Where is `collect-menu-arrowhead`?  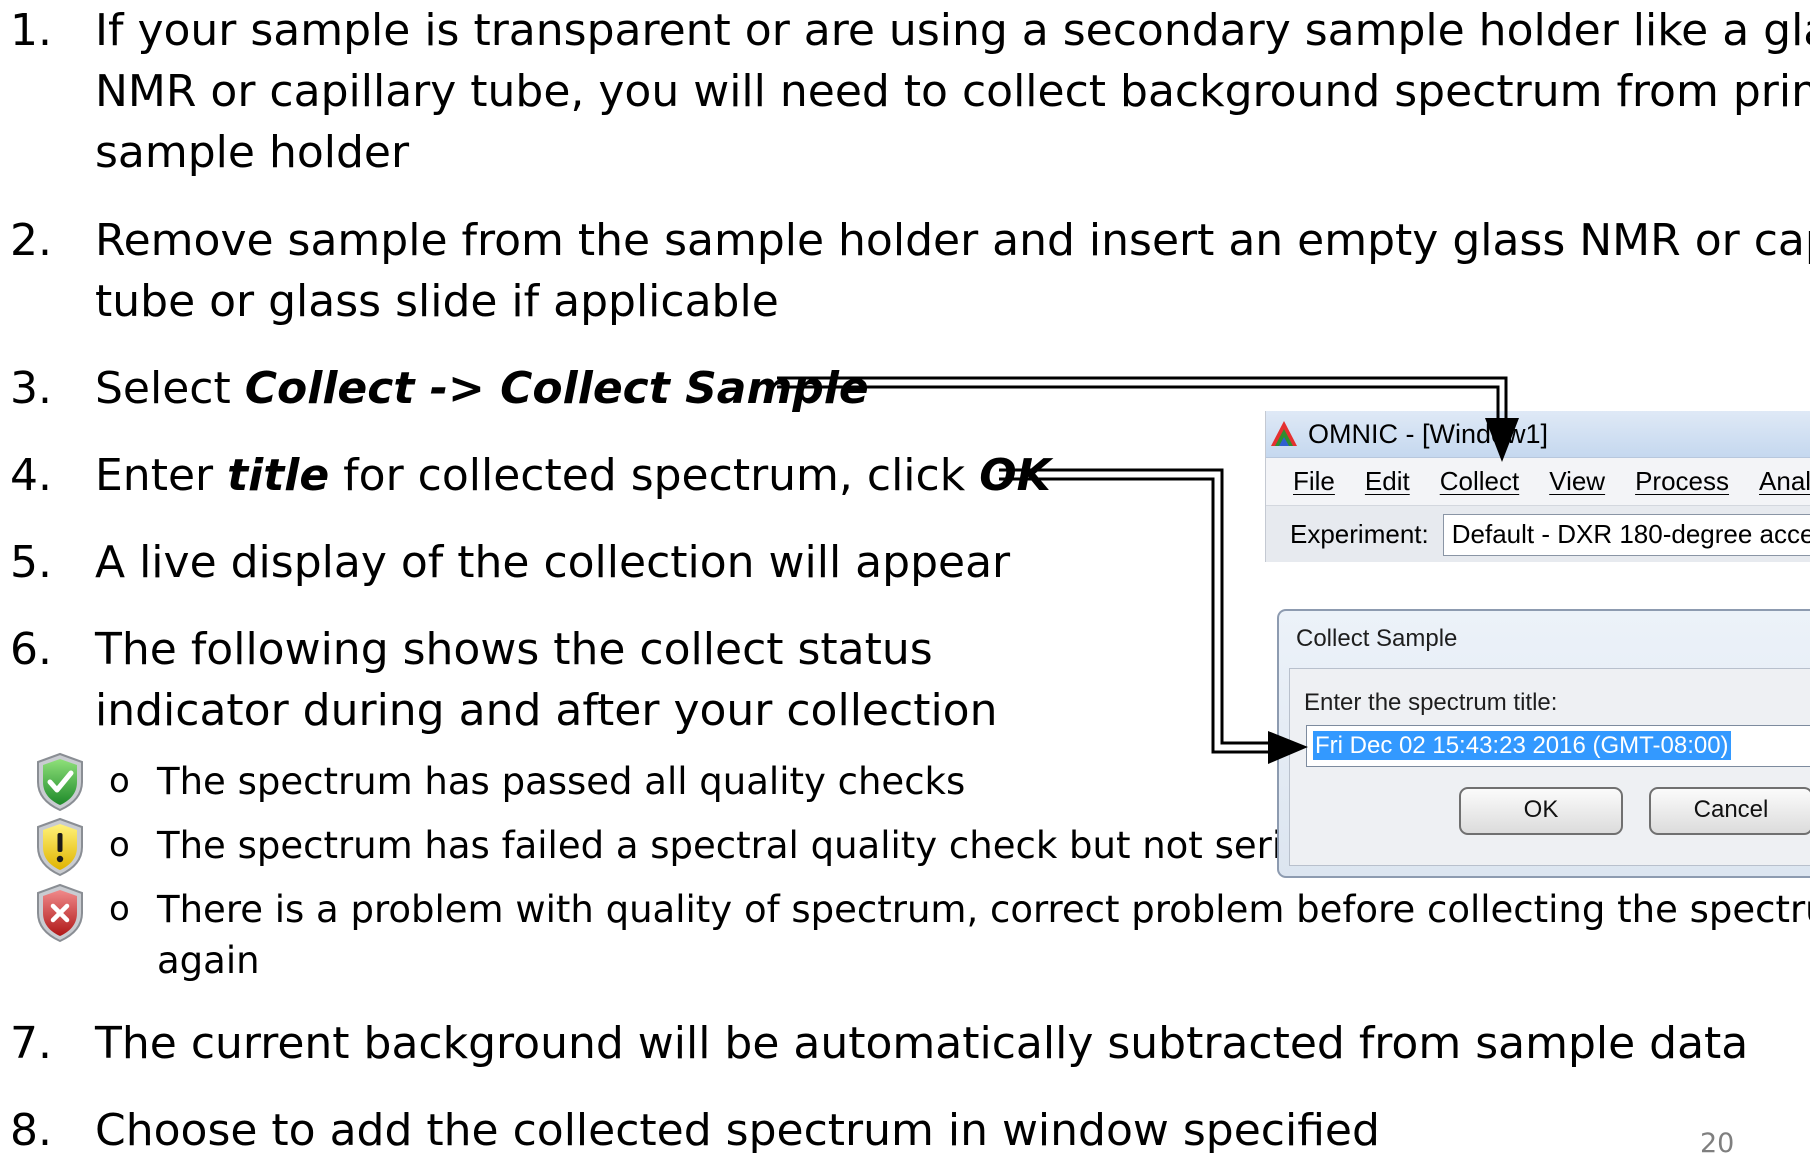 collect-menu-arrowhead is located at coordinates (1502, 440).